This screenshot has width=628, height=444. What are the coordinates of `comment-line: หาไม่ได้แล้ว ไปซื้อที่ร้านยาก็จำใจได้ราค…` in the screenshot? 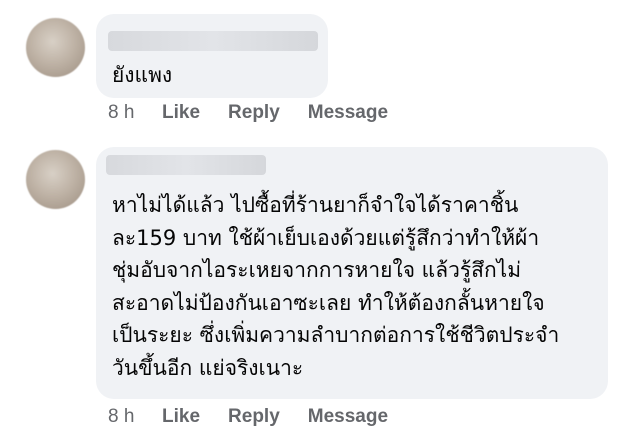 It's located at (315, 205).